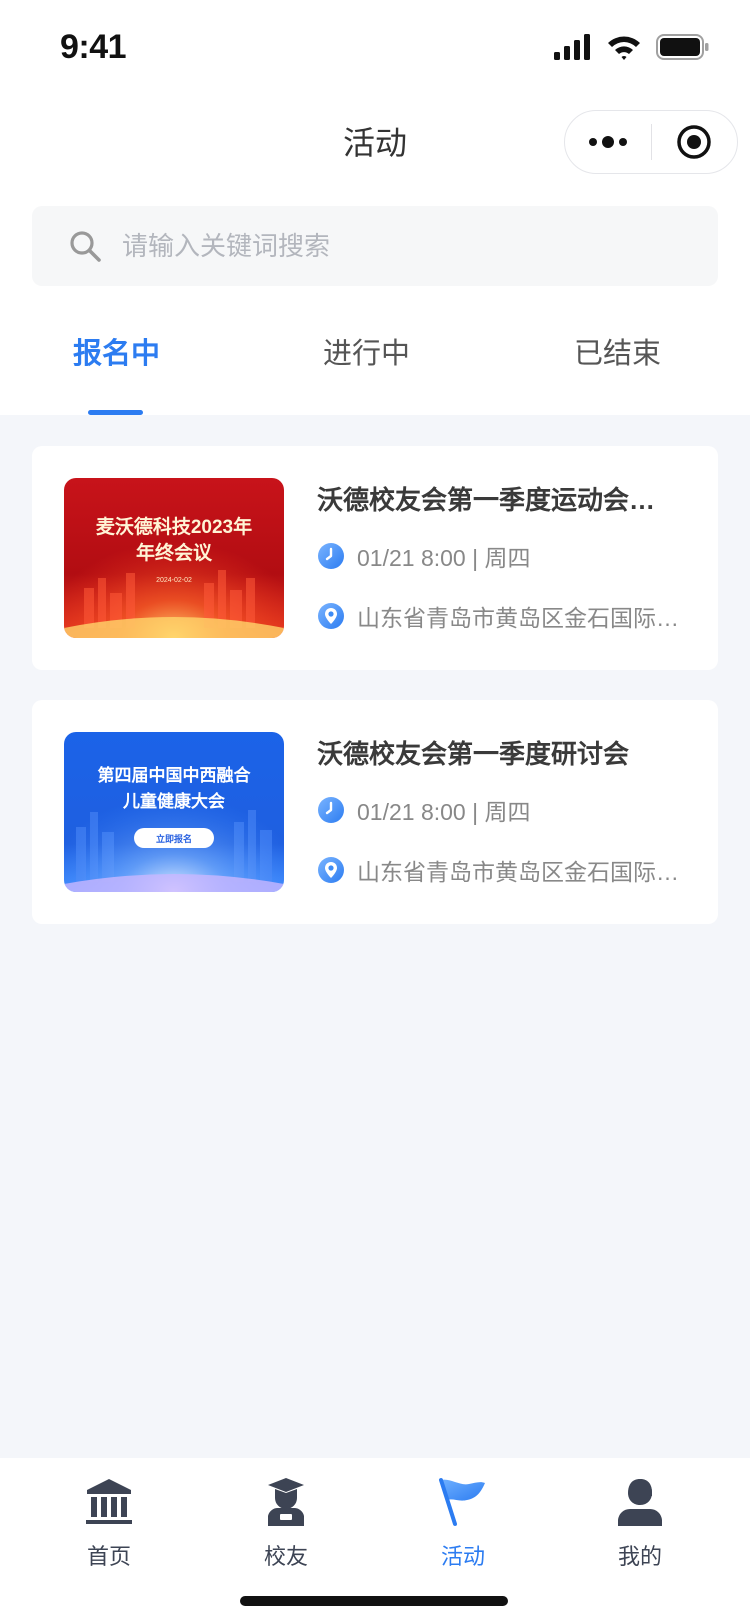 This screenshot has height=1624, width=750. I want to click on status-time: 9:41, so click(93, 47).